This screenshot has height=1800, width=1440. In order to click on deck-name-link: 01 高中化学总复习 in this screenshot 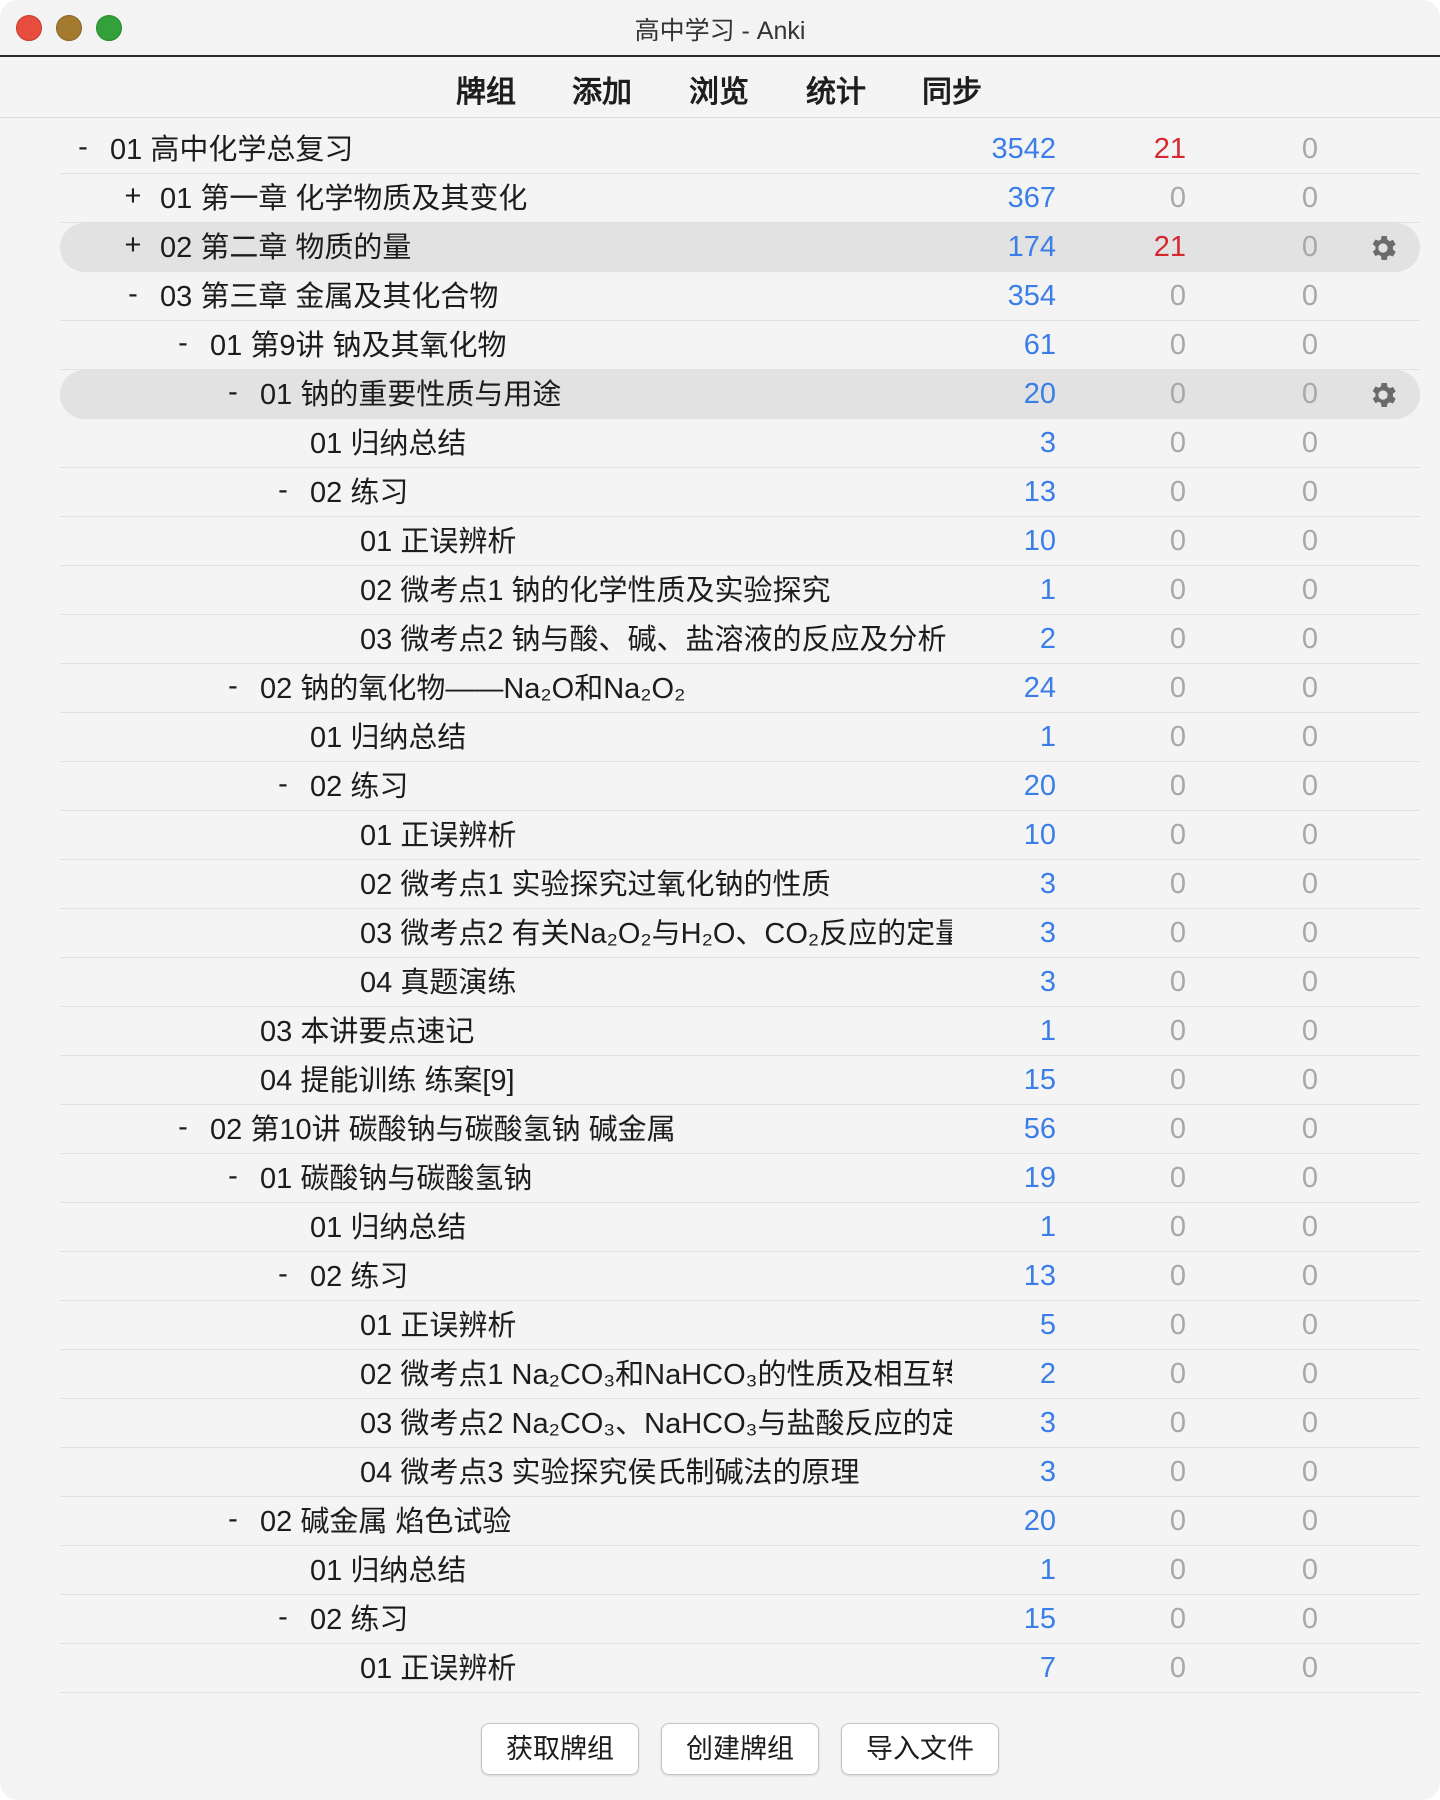, I will do `click(531, 150)`.